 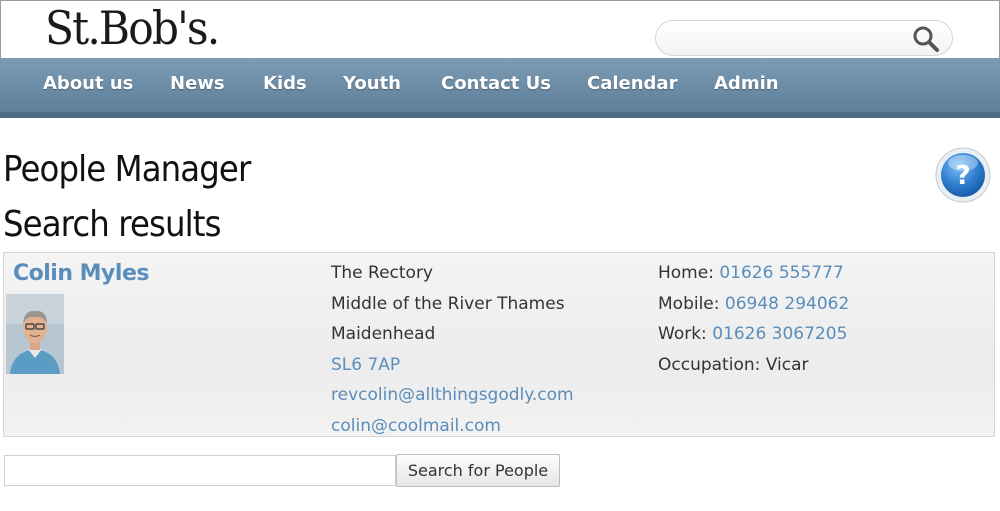 I want to click on work-label: Work:, so click(x=682, y=334).